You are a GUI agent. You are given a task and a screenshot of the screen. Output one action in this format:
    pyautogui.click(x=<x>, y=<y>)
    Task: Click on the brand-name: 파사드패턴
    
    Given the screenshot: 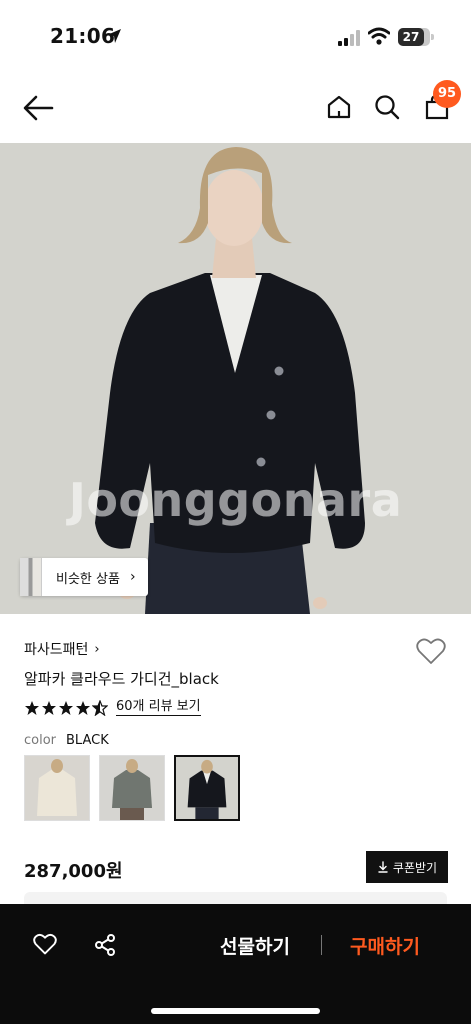 What is the action you would take?
    pyautogui.click(x=56, y=650)
    